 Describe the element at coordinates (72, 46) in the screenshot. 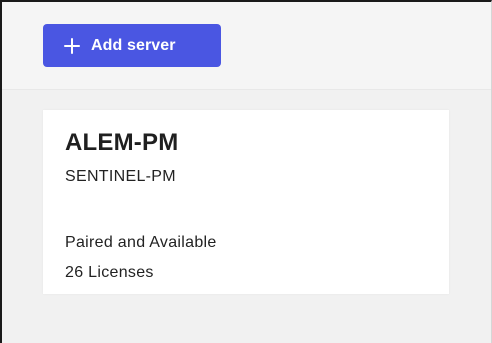

I see `plus-icon` at that location.